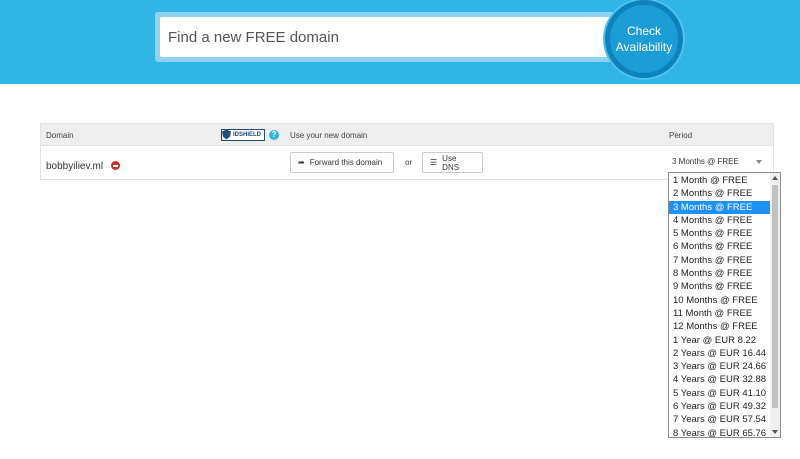 This screenshot has width=800, height=459. What do you see at coordinates (719, 286) in the screenshot?
I see `period-option: 9 Months @ FREE` at bounding box center [719, 286].